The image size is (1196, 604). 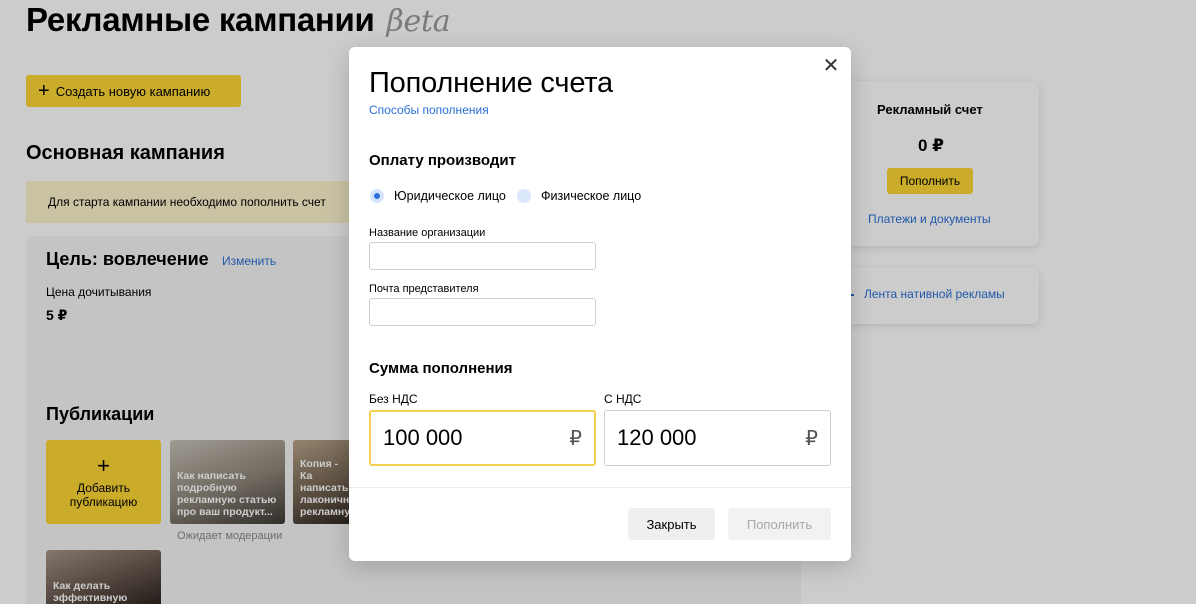 What do you see at coordinates (779, 524) in the screenshot?
I see `submit-topup-button: Пополнить` at bounding box center [779, 524].